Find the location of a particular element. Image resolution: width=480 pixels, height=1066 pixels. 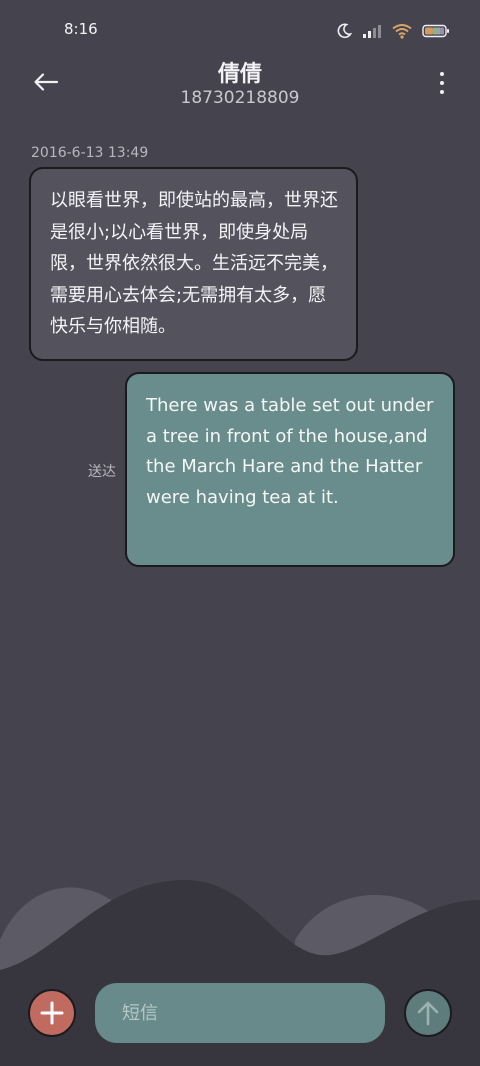

wifi-icon is located at coordinates (402, 31).